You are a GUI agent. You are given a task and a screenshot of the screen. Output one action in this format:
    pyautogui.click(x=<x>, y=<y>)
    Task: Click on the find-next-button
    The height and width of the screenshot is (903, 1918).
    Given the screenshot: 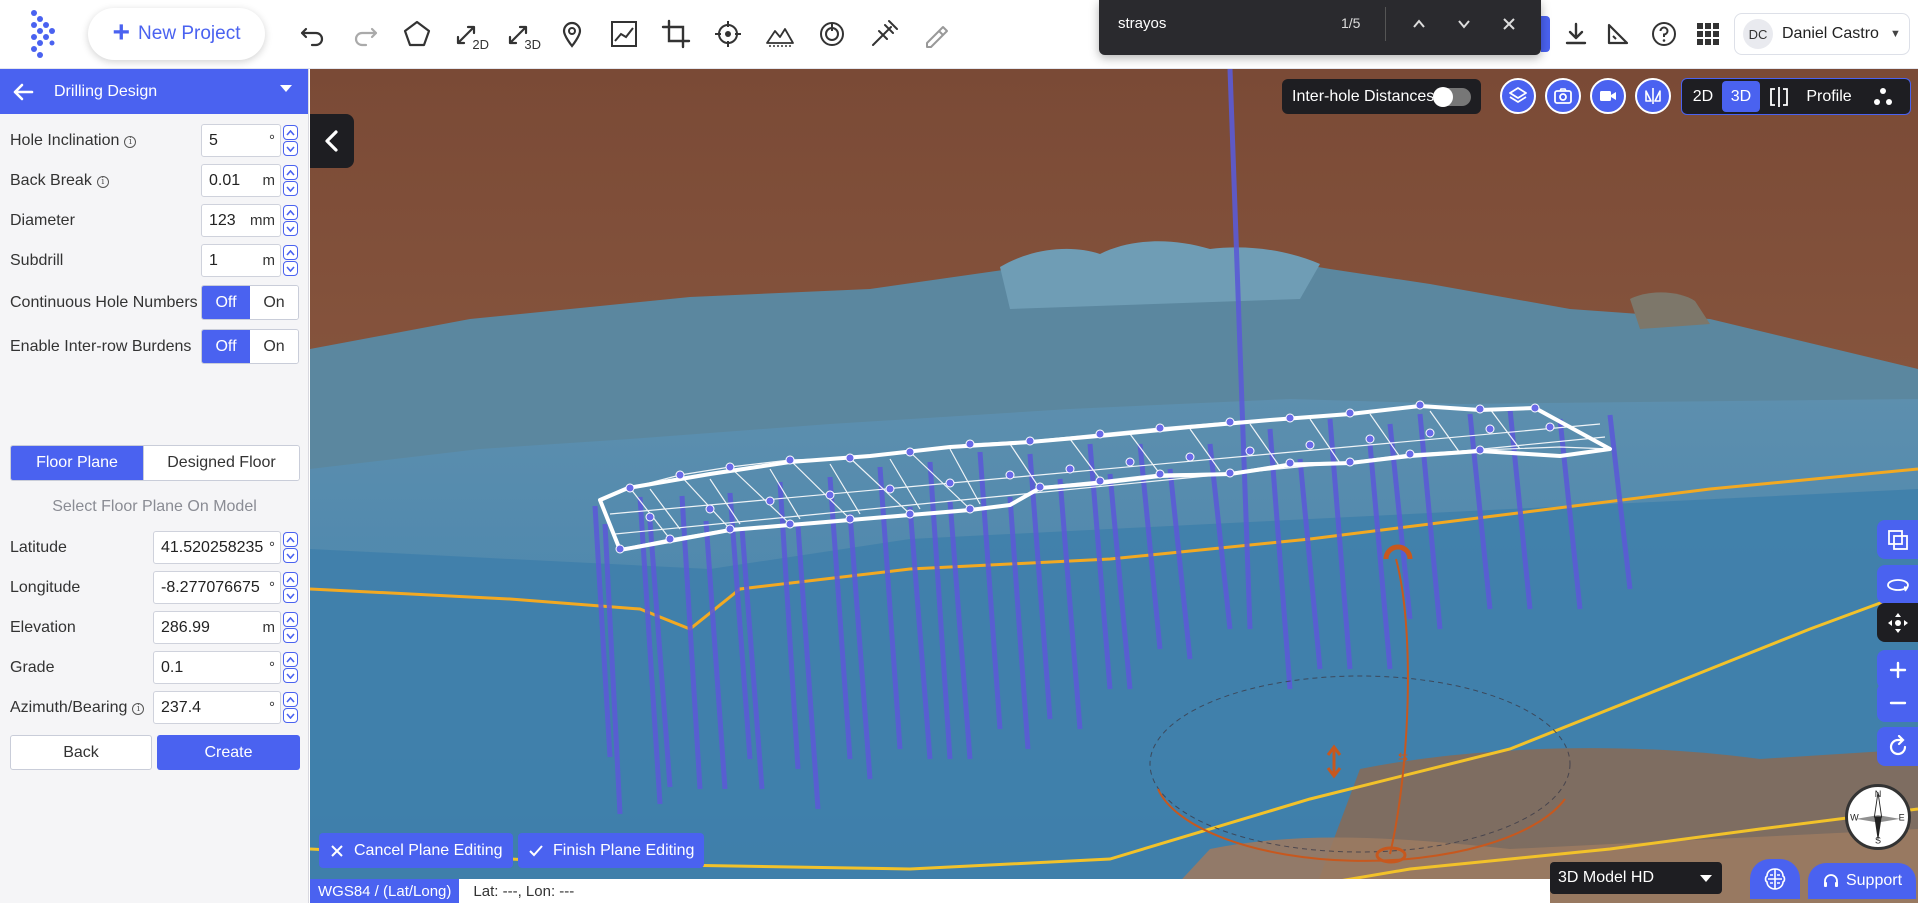 What is the action you would take?
    pyautogui.click(x=1464, y=24)
    